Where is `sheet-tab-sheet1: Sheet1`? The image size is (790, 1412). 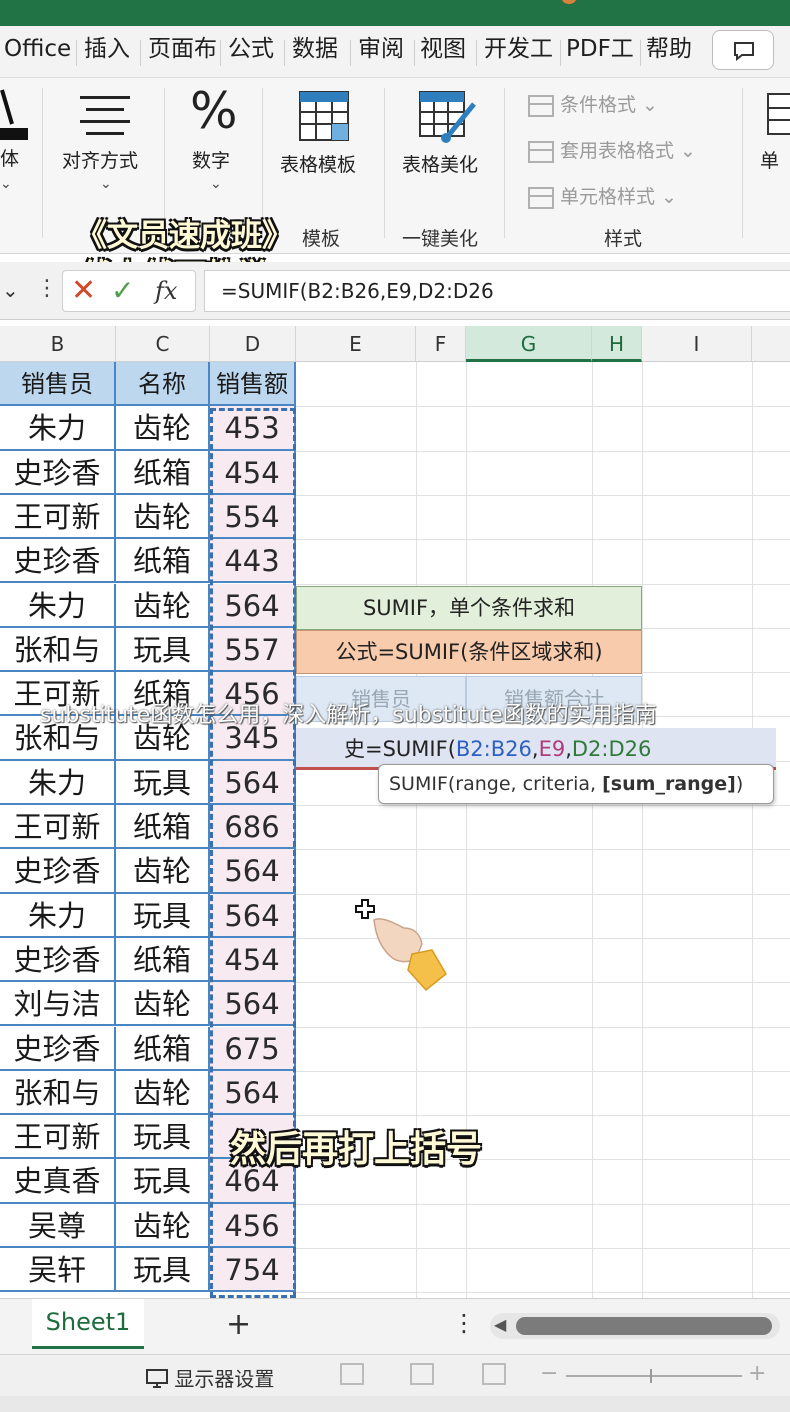
sheet-tab-sheet1: Sheet1 is located at coordinates (88, 1324).